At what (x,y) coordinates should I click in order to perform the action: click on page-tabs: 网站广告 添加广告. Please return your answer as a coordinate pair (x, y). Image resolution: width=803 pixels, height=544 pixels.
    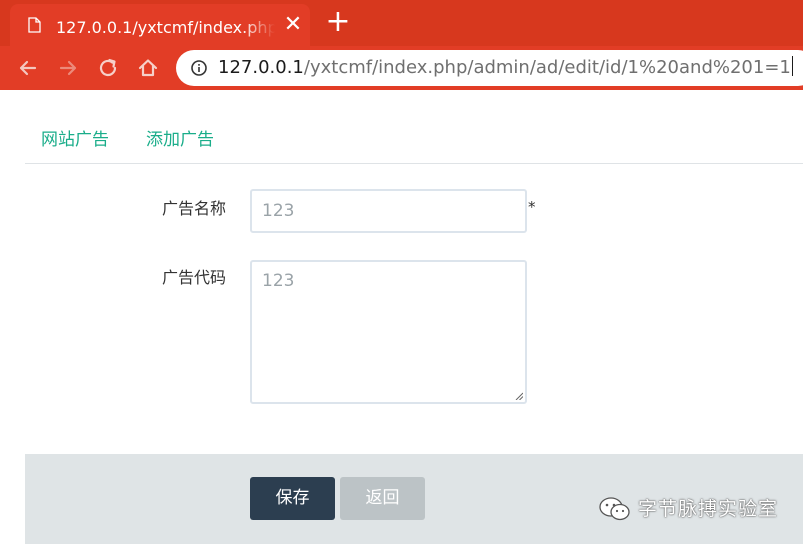
    Looking at the image, I should click on (414, 127).